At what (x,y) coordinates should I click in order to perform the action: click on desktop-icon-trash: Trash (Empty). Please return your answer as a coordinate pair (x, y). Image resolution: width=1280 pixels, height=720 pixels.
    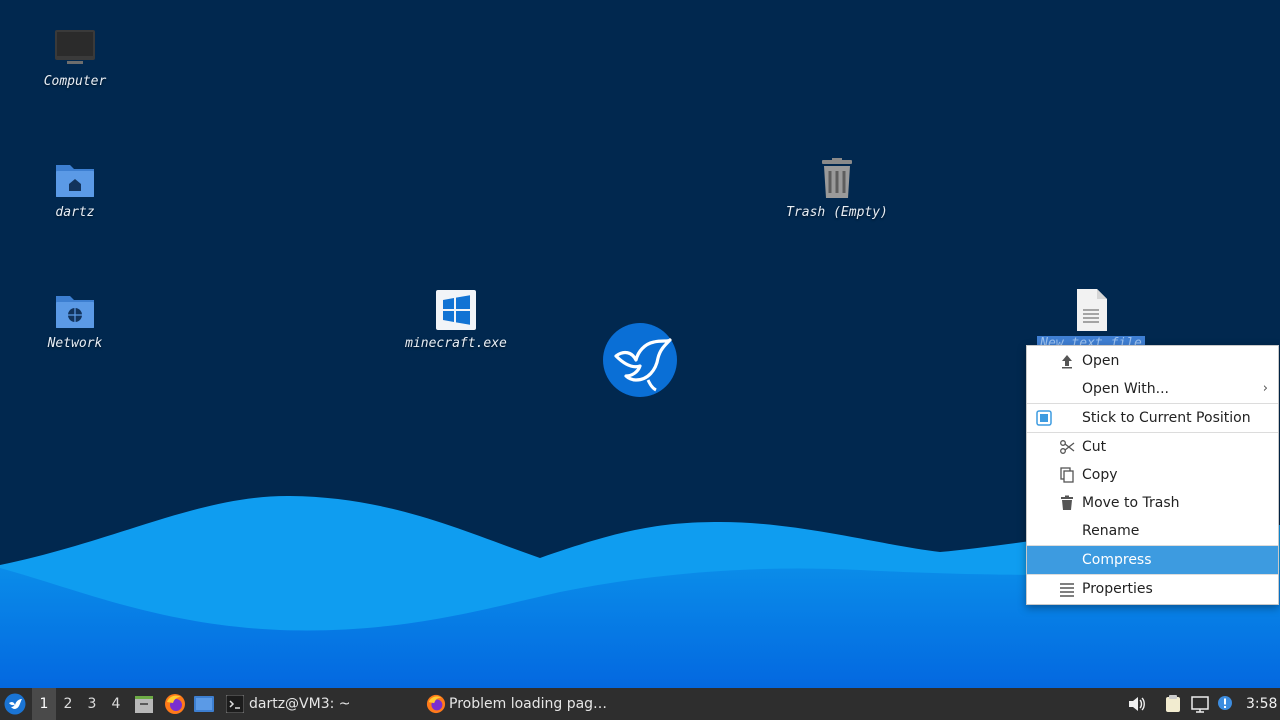
    Looking at the image, I should click on (837, 189).